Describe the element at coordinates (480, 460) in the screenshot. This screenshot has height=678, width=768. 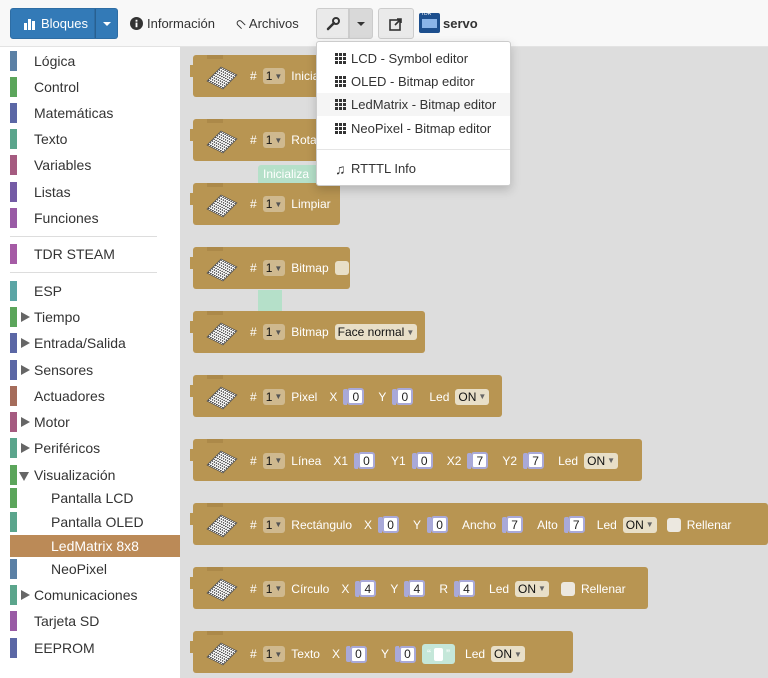
I see `x2-input: 7` at that location.